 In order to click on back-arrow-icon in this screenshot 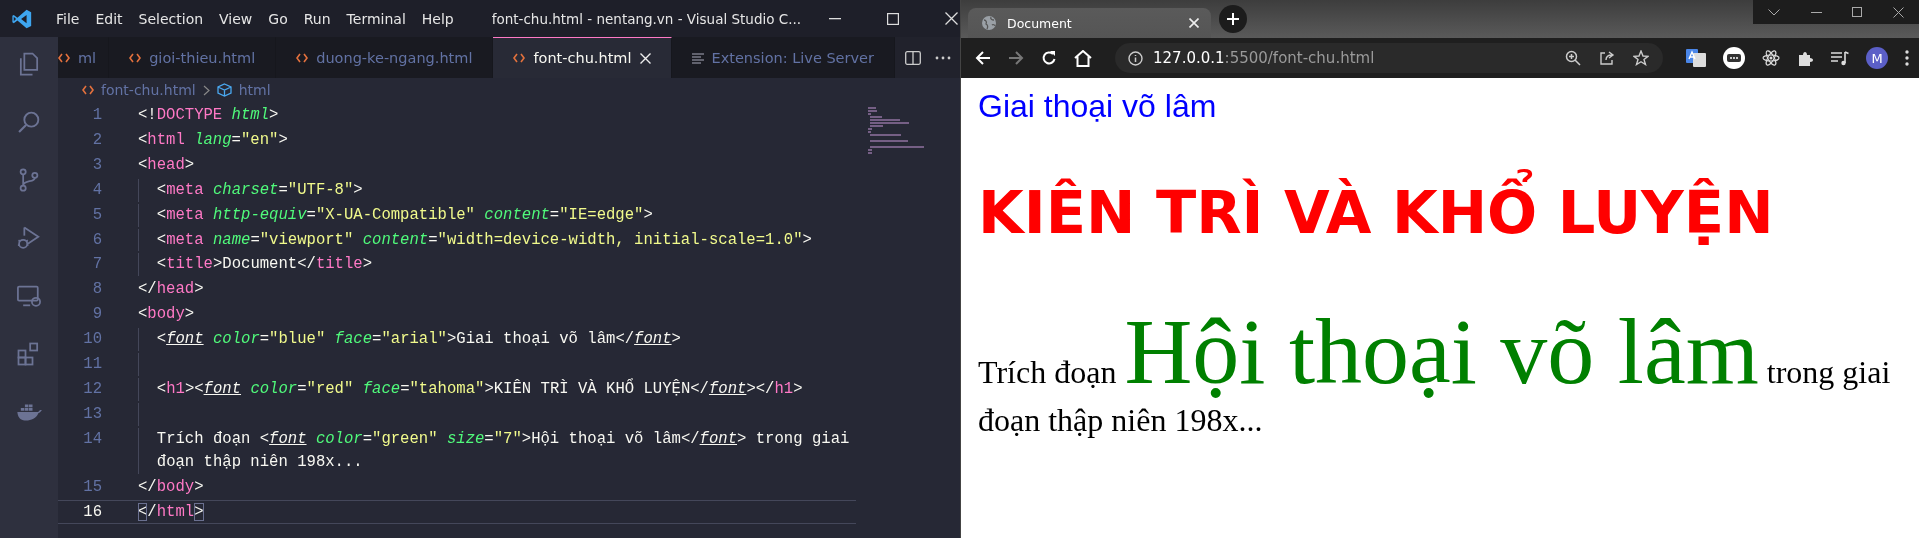, I will do `click(983, 58)`.